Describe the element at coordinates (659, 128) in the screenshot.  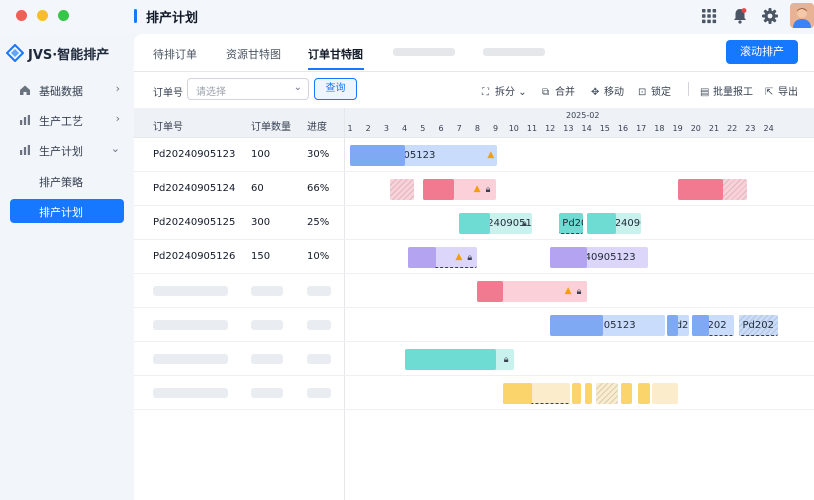
I see `gantt-day-label: 18` at that location.